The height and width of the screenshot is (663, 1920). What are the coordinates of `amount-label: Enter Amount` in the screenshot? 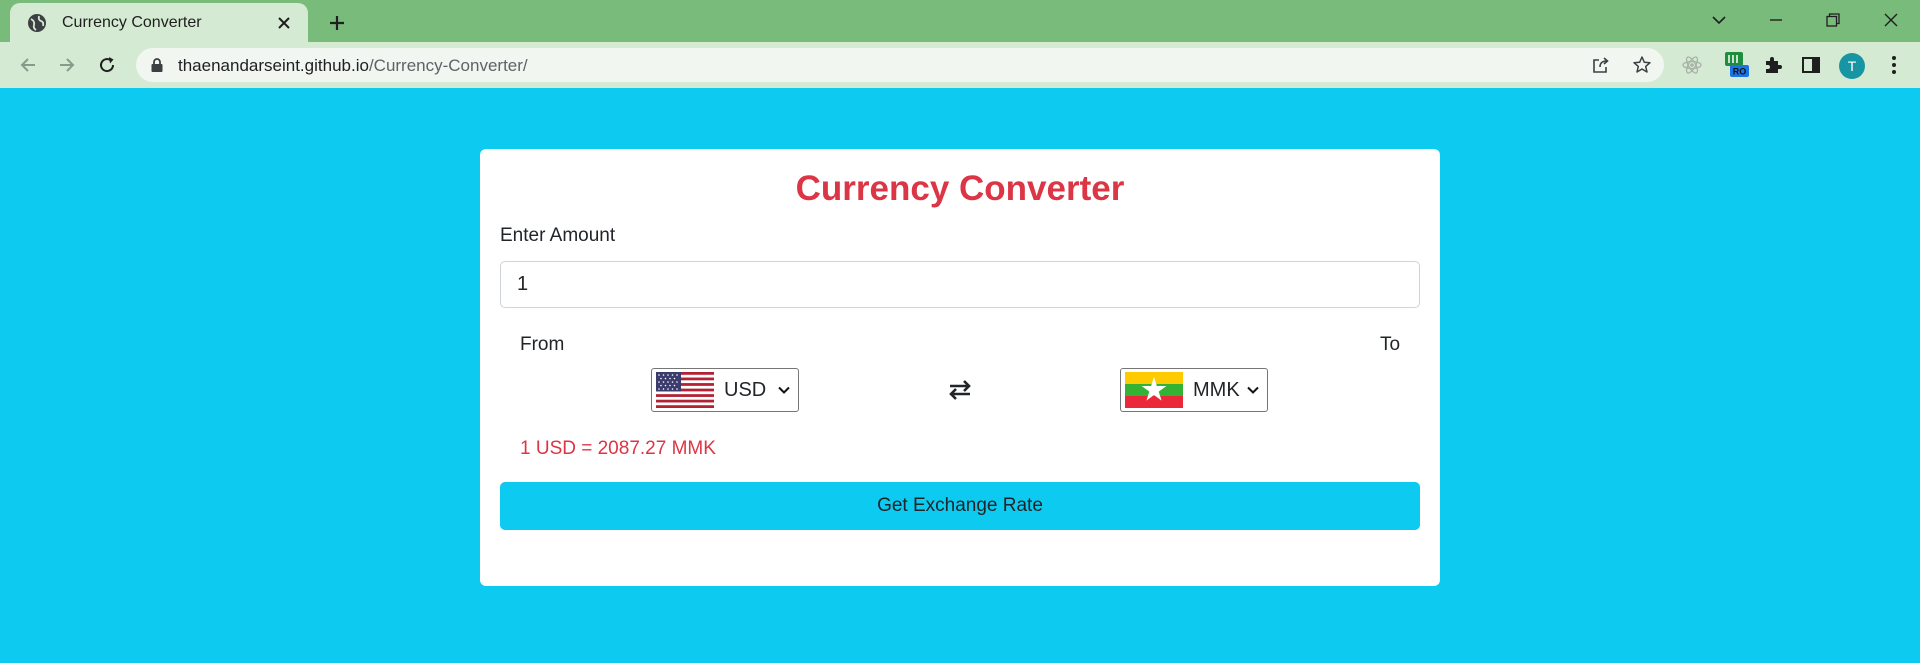 It's located at (558, 235).